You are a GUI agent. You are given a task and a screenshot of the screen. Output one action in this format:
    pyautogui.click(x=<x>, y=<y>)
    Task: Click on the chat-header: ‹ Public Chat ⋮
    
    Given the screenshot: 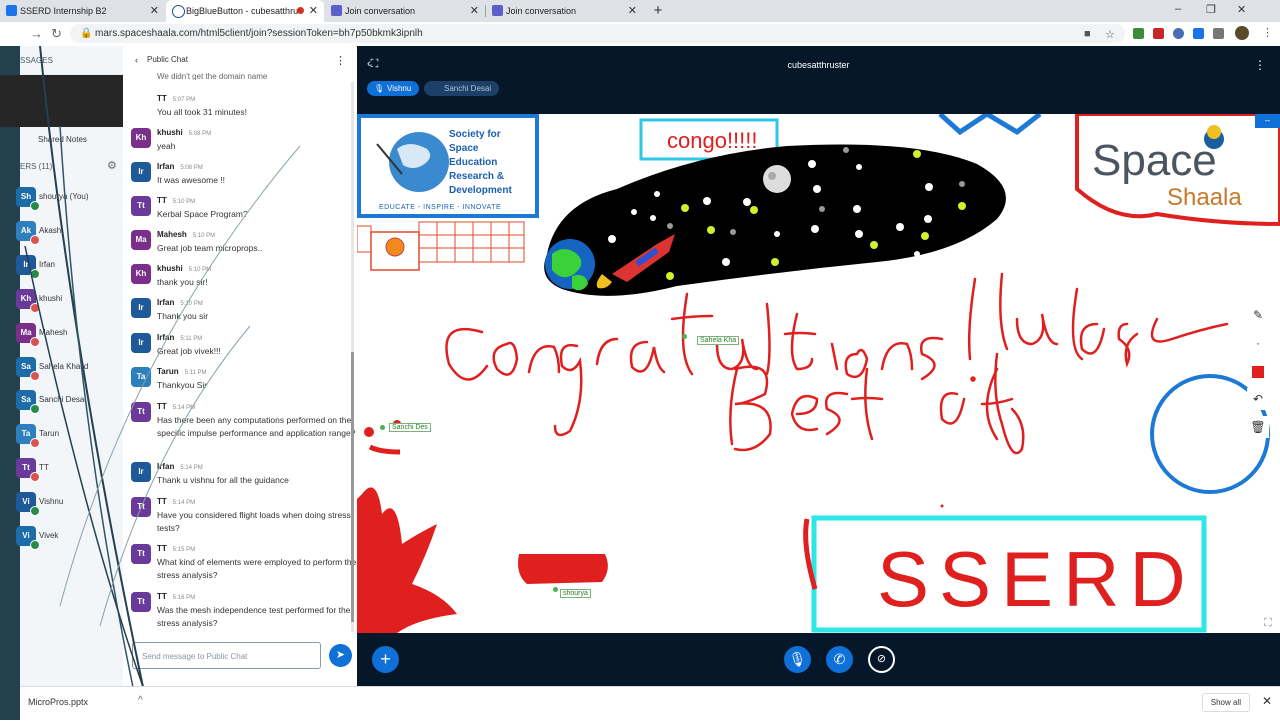 What is the action you would take?
    pyautogui.click(x=239, y=60)
    